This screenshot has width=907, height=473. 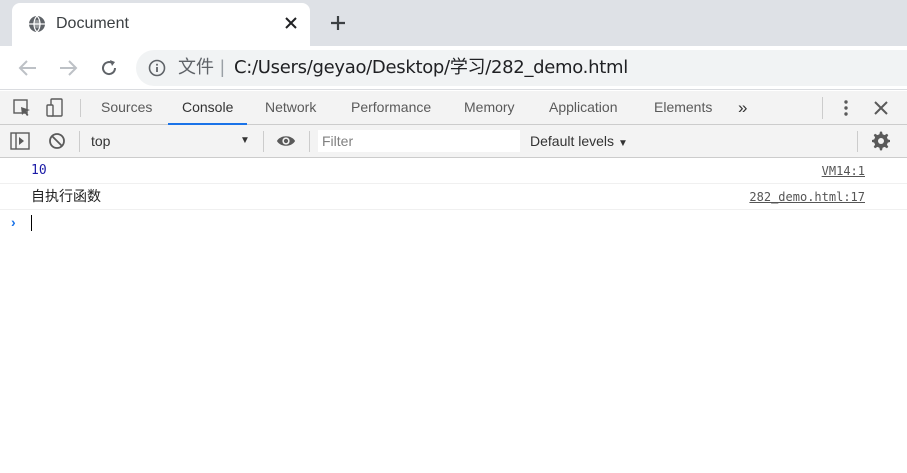 What do you see at coordinates (39, 170) in the screenshot?
I see `message-text: 10` at bounding box center [39, 170].